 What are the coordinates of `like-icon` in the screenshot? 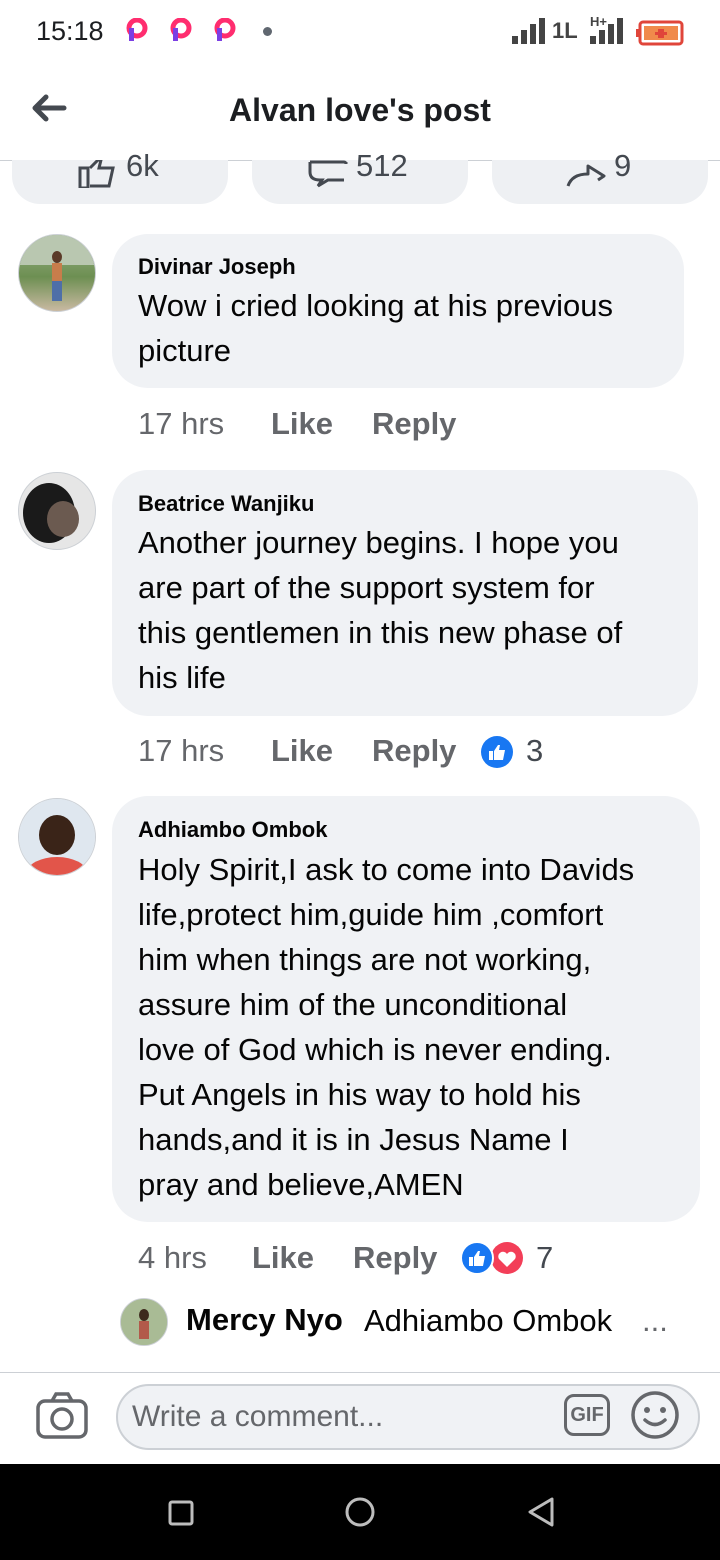 It's located at (96, 174).